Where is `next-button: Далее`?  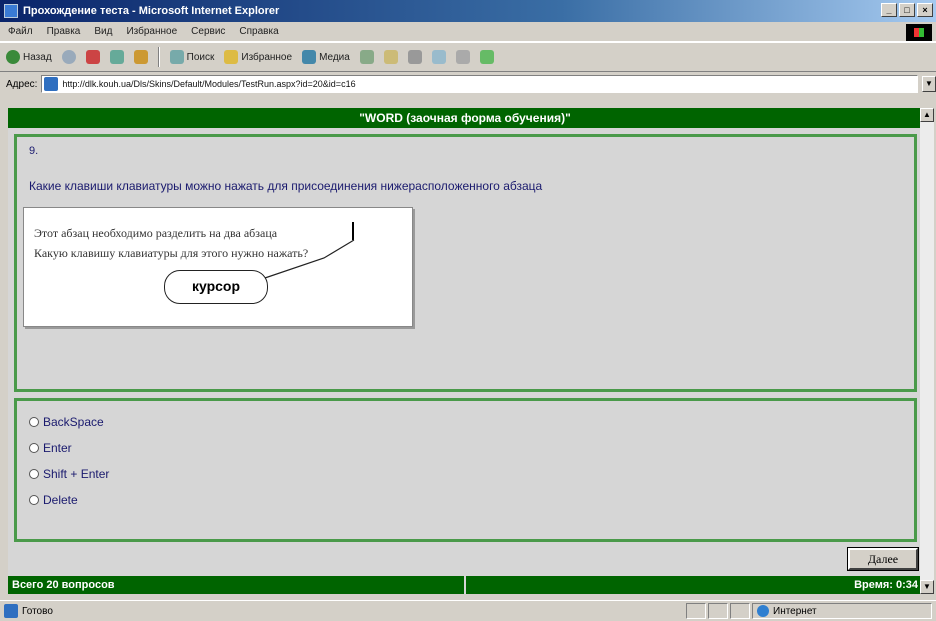 next-button: Далее is located at coordinates (883, 559).